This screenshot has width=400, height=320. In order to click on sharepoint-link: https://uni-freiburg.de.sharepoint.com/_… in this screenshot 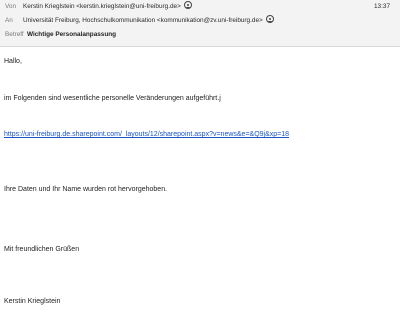, I will do `click(146, 134)`.